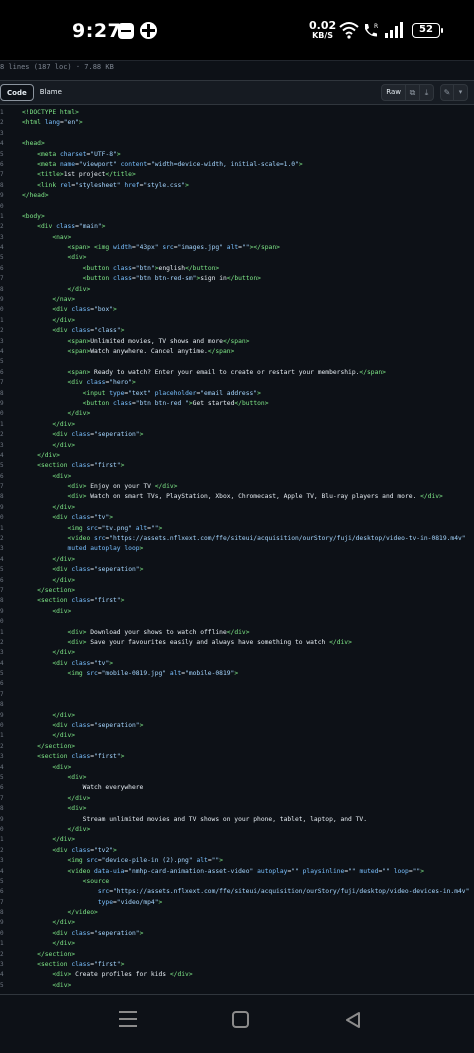 Image resolution: width=474 pixels, height=1053 pixels. Describe the element at coordinates (300, 164) in the screenshot. I see `code-token: >` at that location.